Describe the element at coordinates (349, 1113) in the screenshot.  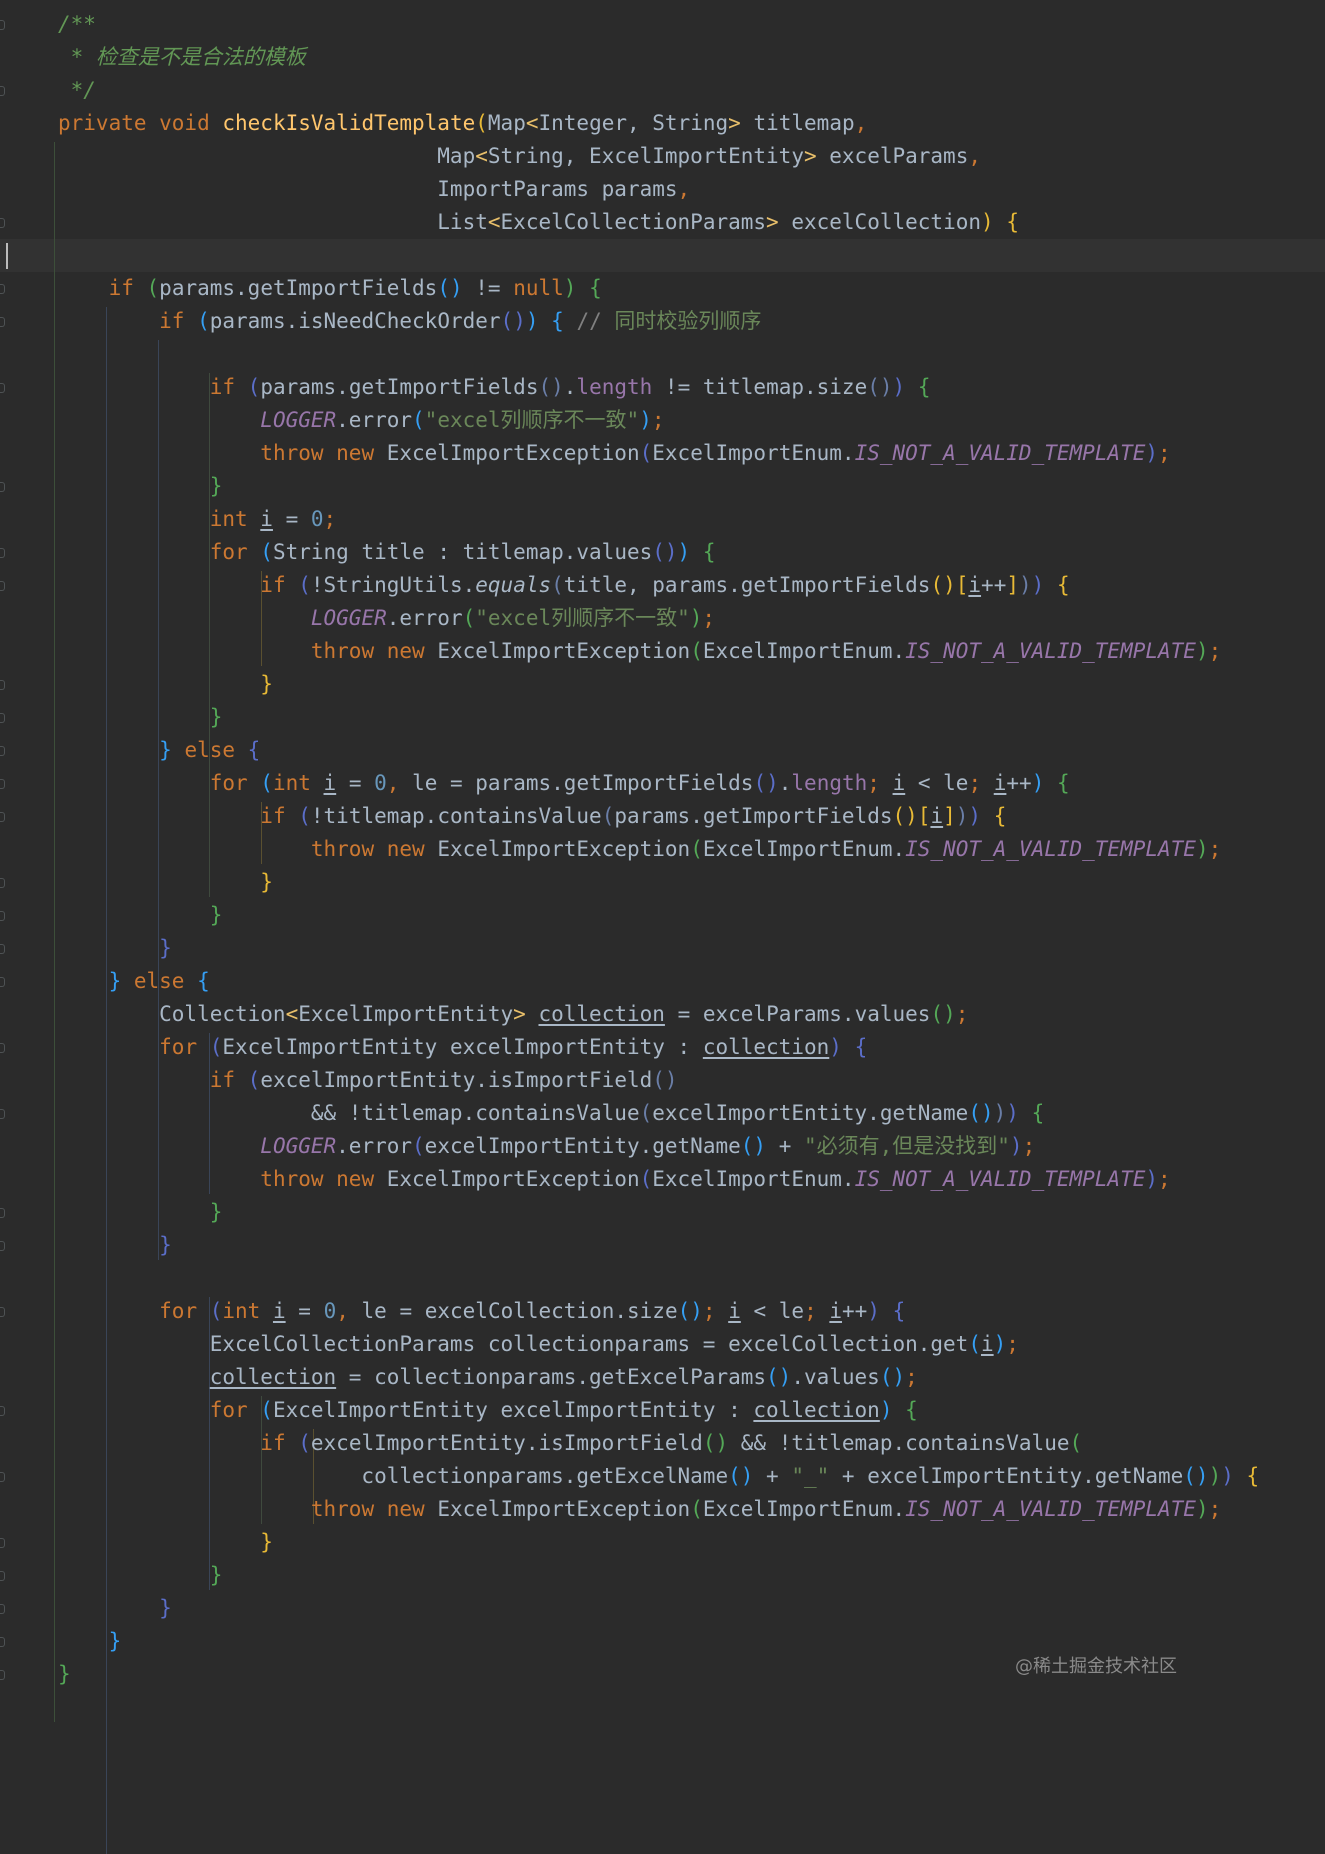
I see `code-token: && !titlemap.containsValue` at that location.